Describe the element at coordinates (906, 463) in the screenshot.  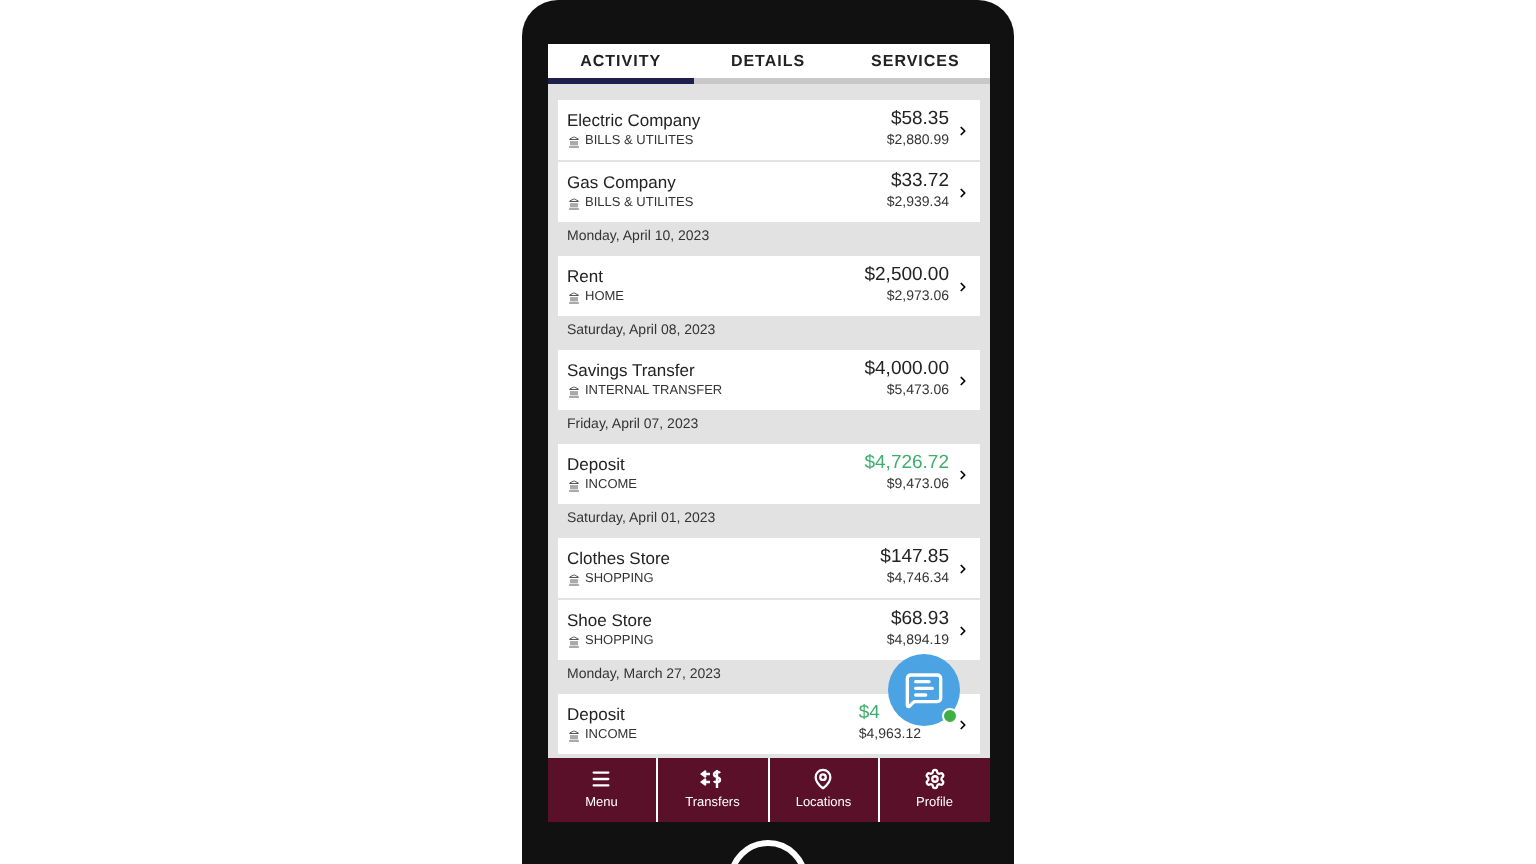
I see `amount: $4,726.72` at that location.